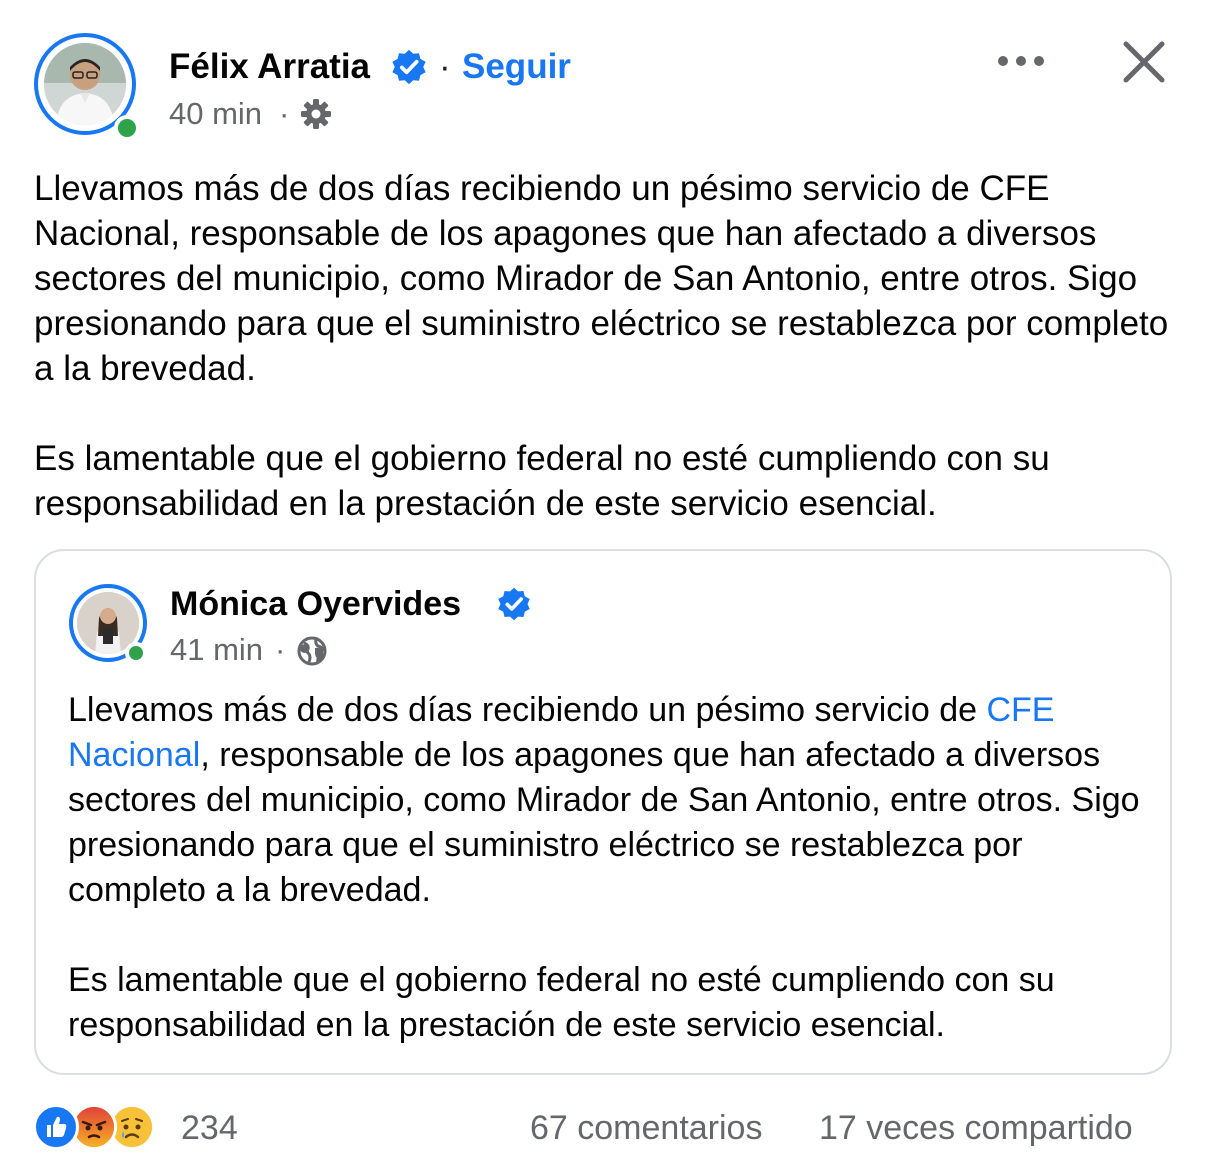  What do you see at coordinates (646, 1128) in the screenshot?
I see `comments-count-link: 67 comentarios` at bounding box center [646, 1128].